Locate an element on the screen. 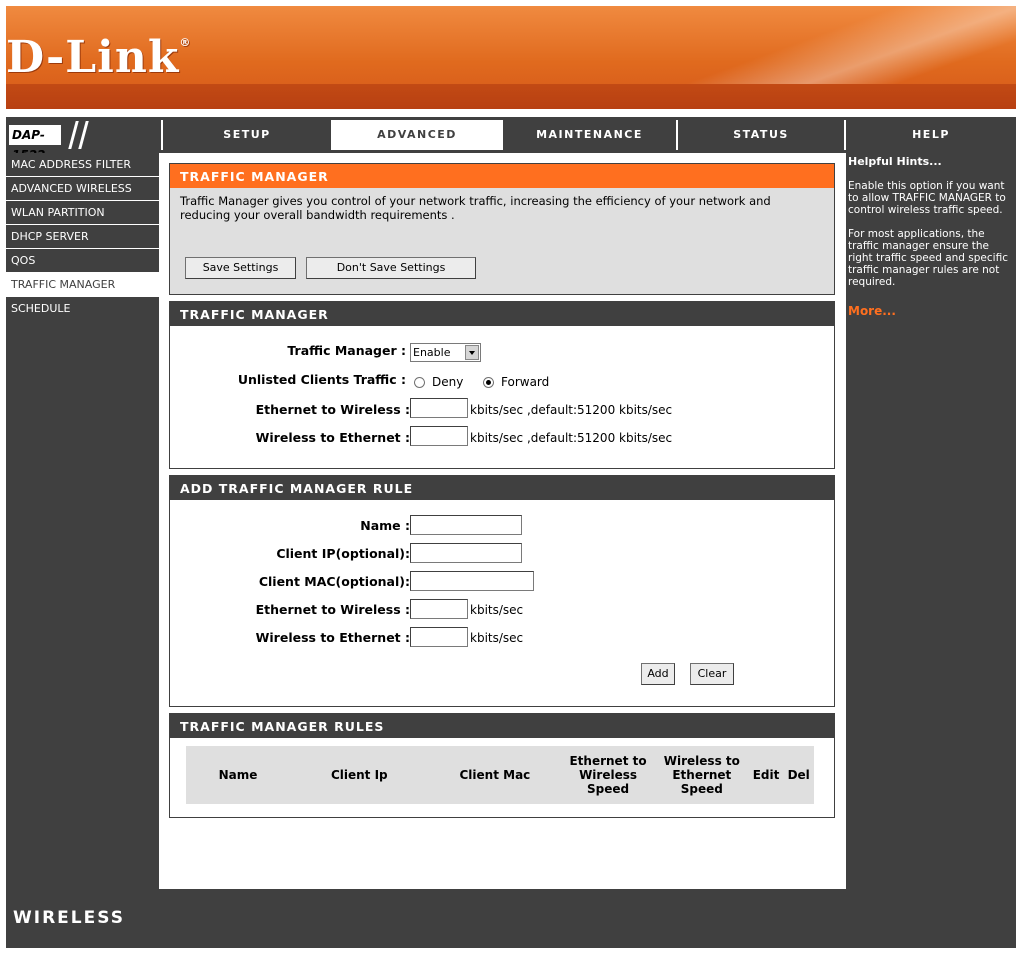  save-settings-button: Save Settings is located at coordinates (240, 268).